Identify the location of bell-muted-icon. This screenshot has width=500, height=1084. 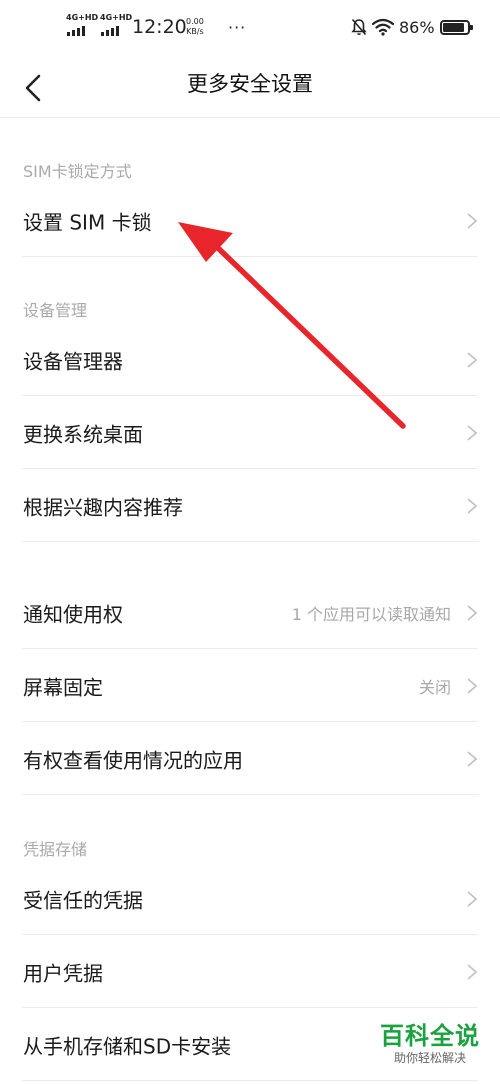
(359, 27).